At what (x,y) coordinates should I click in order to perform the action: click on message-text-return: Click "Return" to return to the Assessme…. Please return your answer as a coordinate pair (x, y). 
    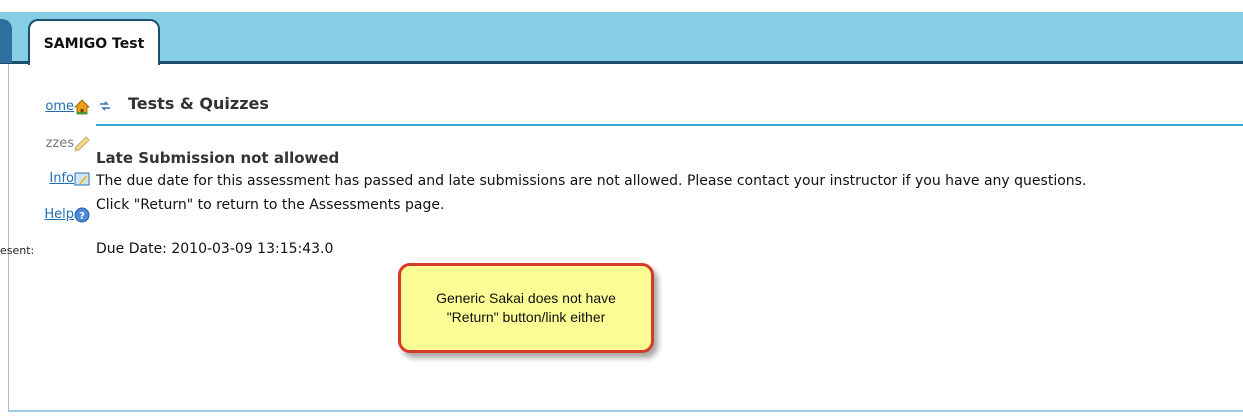
    Looking at the image, I should click on (270, 205).